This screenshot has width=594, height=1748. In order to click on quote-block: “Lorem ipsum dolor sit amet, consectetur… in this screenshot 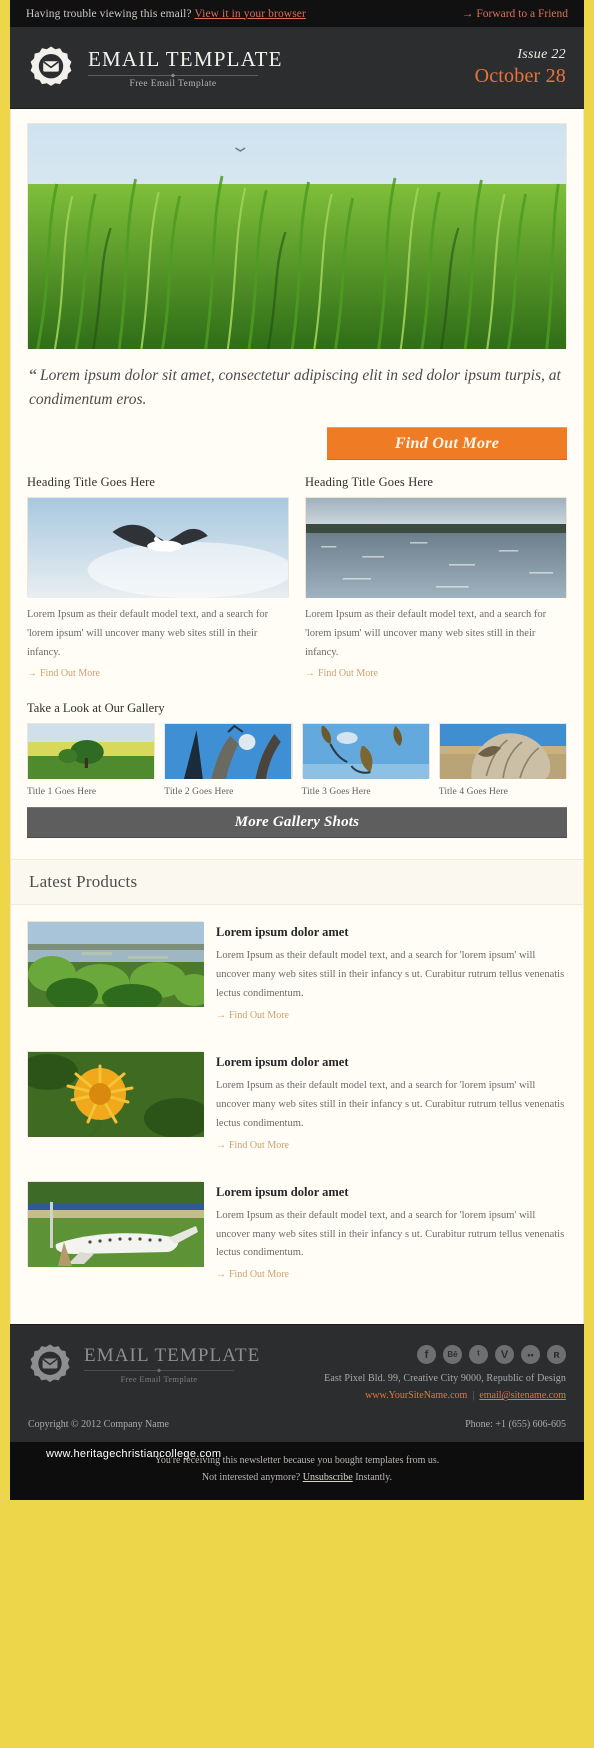, I will do `click(297, 383)`.